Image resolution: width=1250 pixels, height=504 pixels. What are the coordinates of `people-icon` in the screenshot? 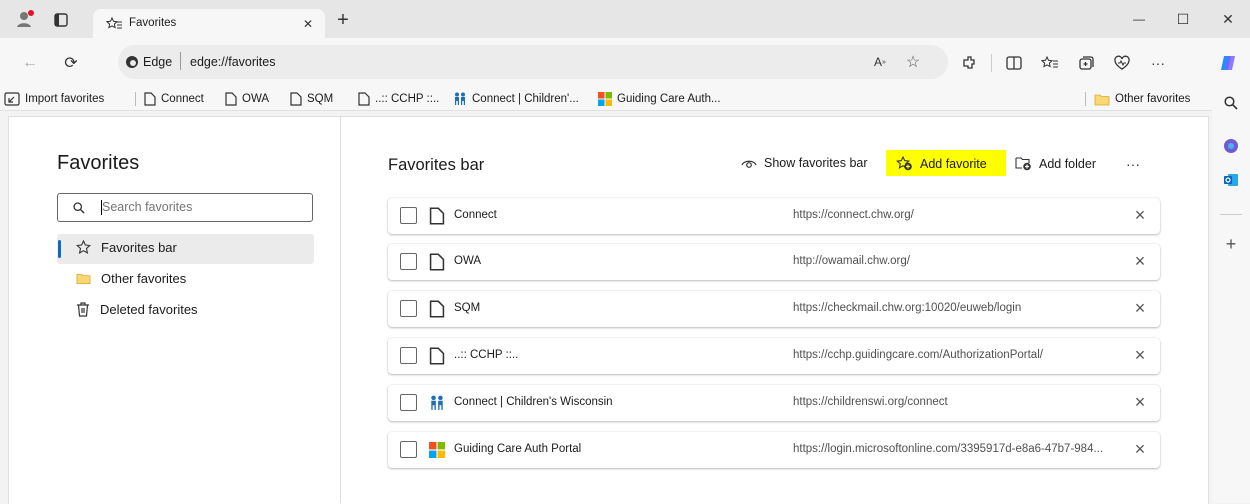 It's located at (460, 98).